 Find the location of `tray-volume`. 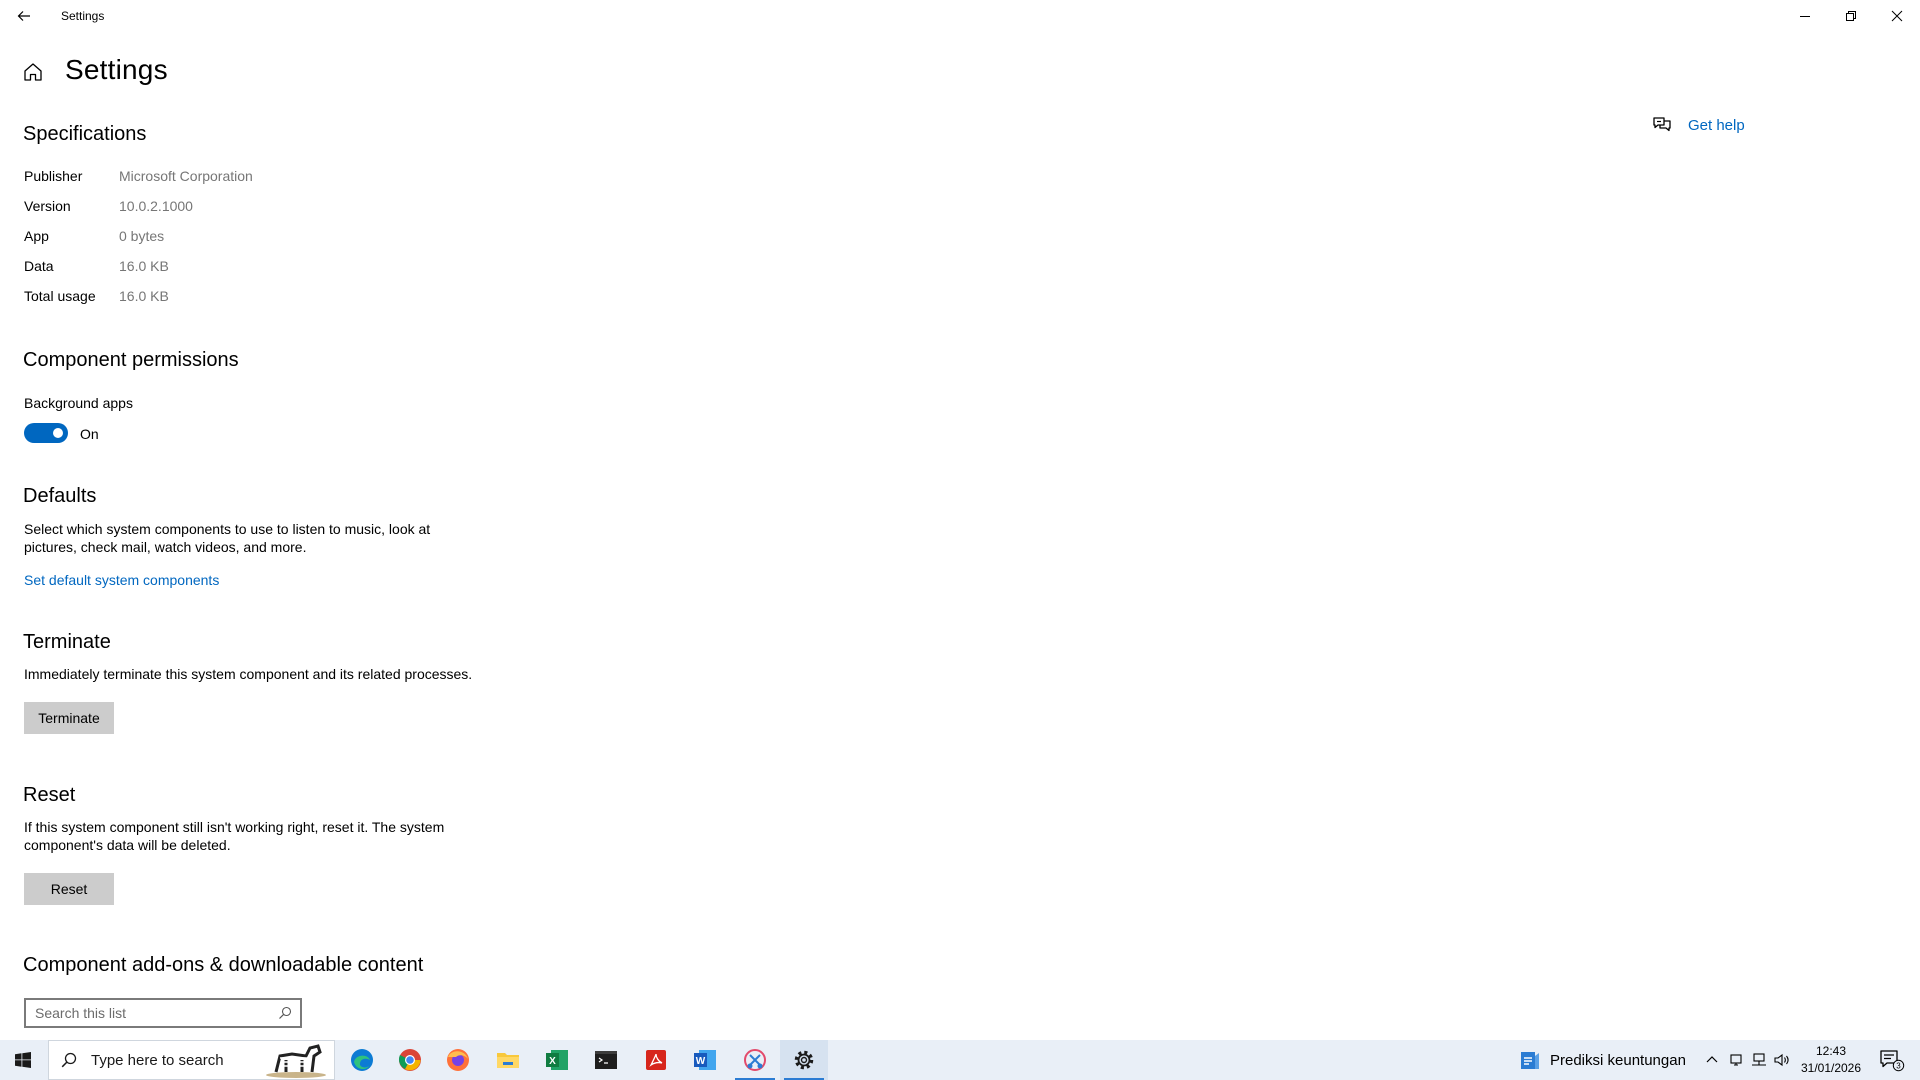

tray-volume is located at coordinates (1782, 1060).